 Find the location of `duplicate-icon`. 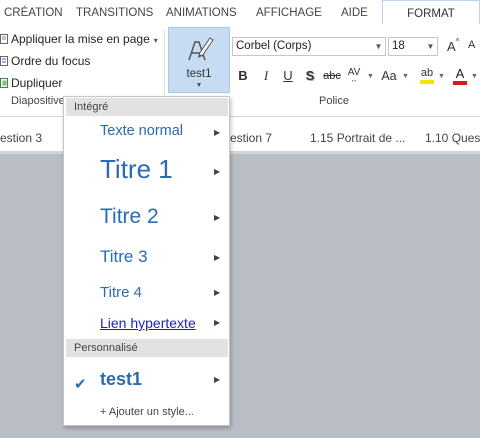

duplicate-icon is located at coordinates (4, 82).